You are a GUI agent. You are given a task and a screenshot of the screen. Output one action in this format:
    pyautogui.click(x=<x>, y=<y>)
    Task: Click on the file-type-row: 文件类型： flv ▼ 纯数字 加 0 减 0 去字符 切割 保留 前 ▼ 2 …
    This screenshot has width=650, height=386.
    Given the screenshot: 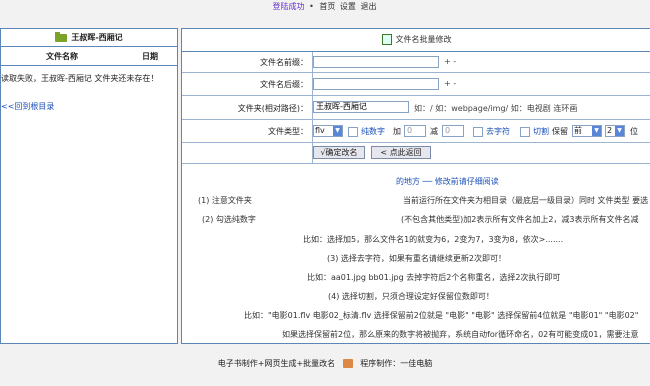 What is the action you would take?
    pyautogui.click(x=416, y=131)
    